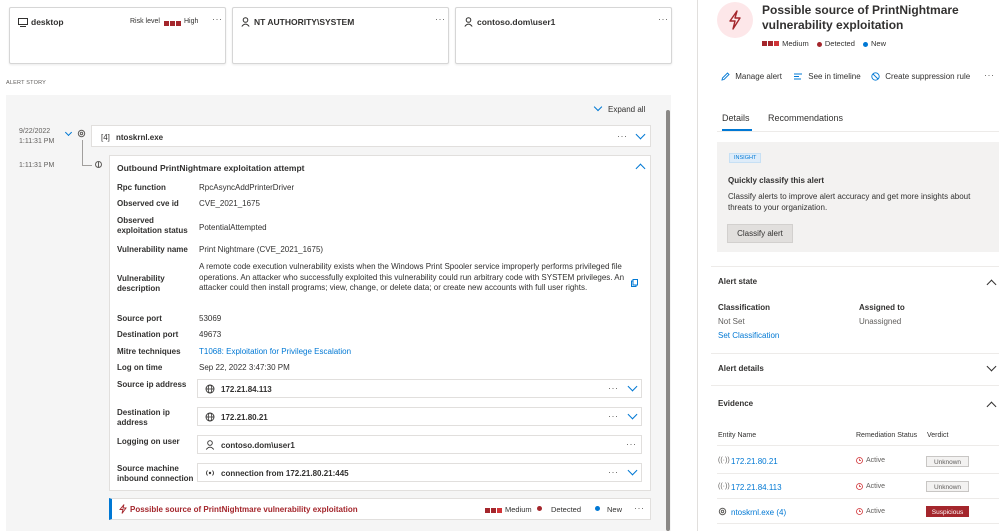 The height and width of the screenshot is (531, 999). Describe the element at coordinates (858, 445) in the screenshot. I see `table-header-divider` at that location.